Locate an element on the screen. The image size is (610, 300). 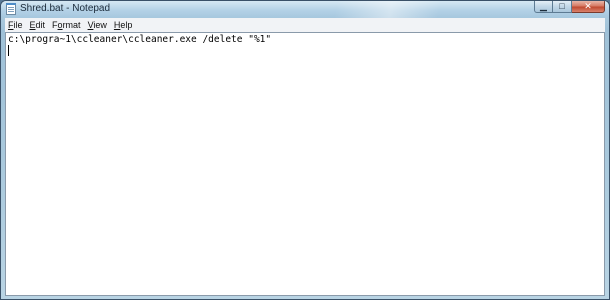
minimize-icon: ▁ is located at coordinates (543, 6).